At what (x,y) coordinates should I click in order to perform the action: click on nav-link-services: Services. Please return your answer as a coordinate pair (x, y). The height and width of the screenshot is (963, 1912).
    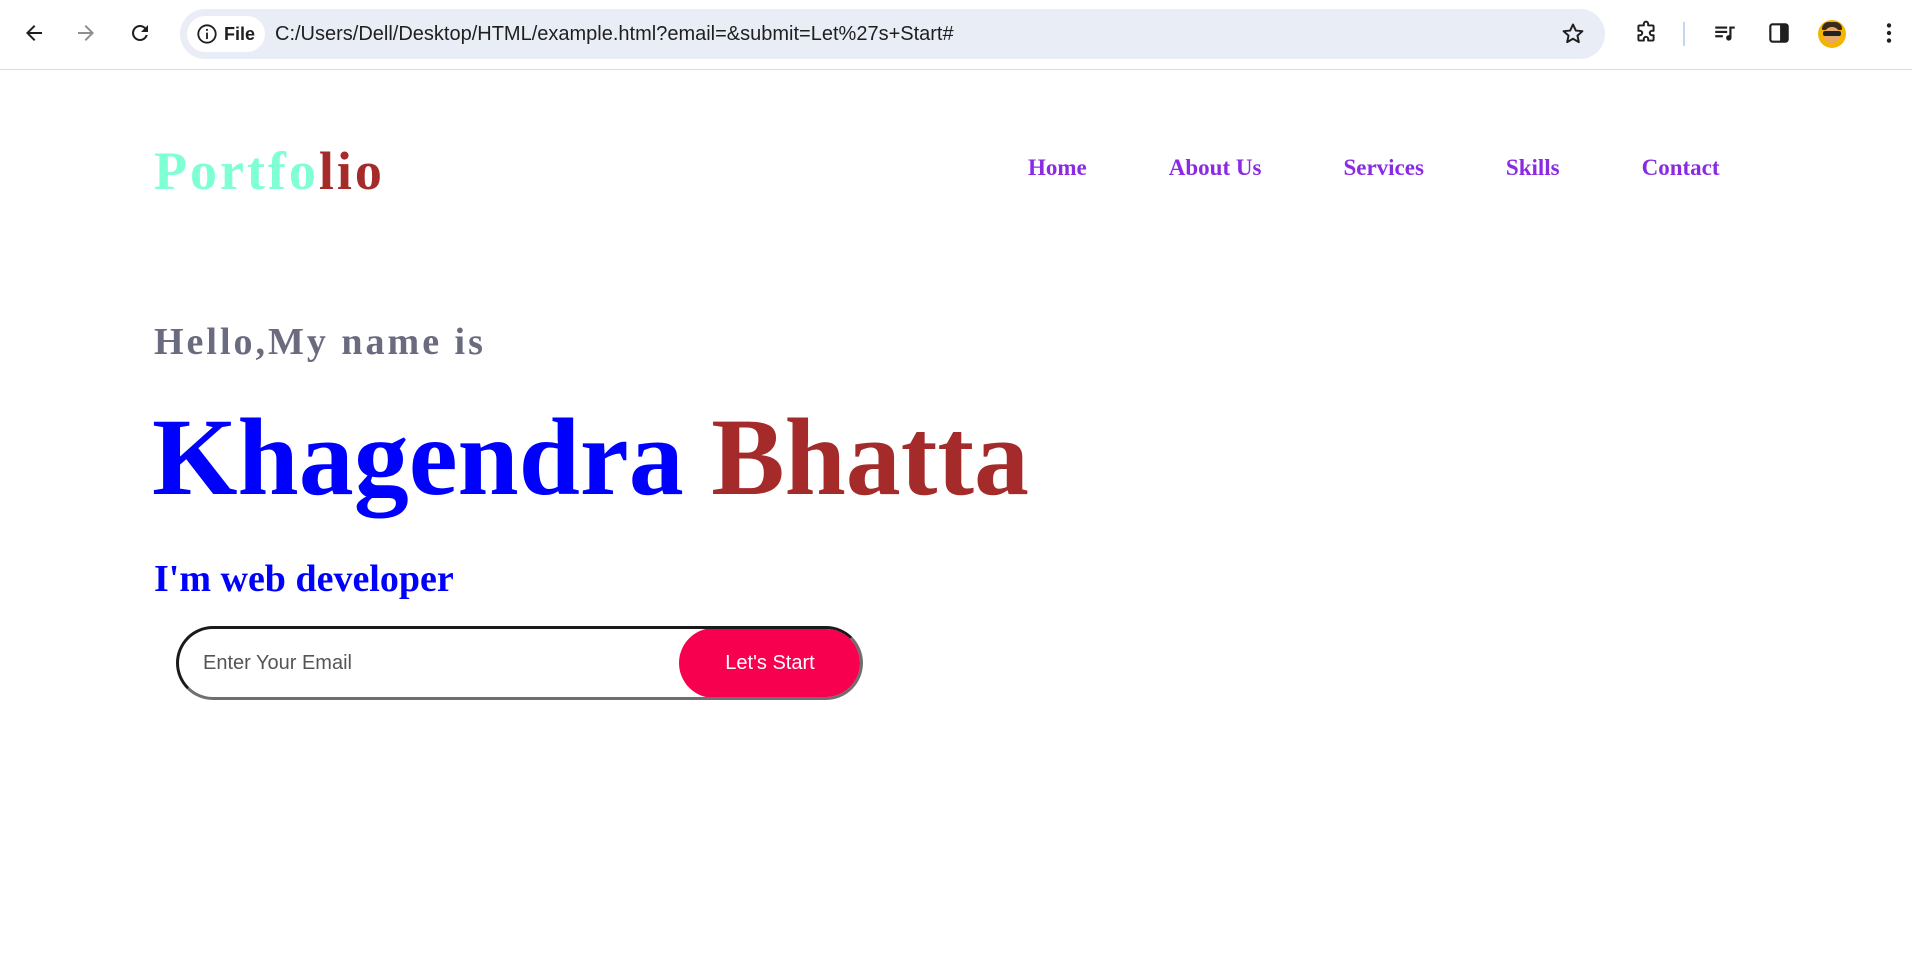
    Looking at the image, I should click on (1383, 167).